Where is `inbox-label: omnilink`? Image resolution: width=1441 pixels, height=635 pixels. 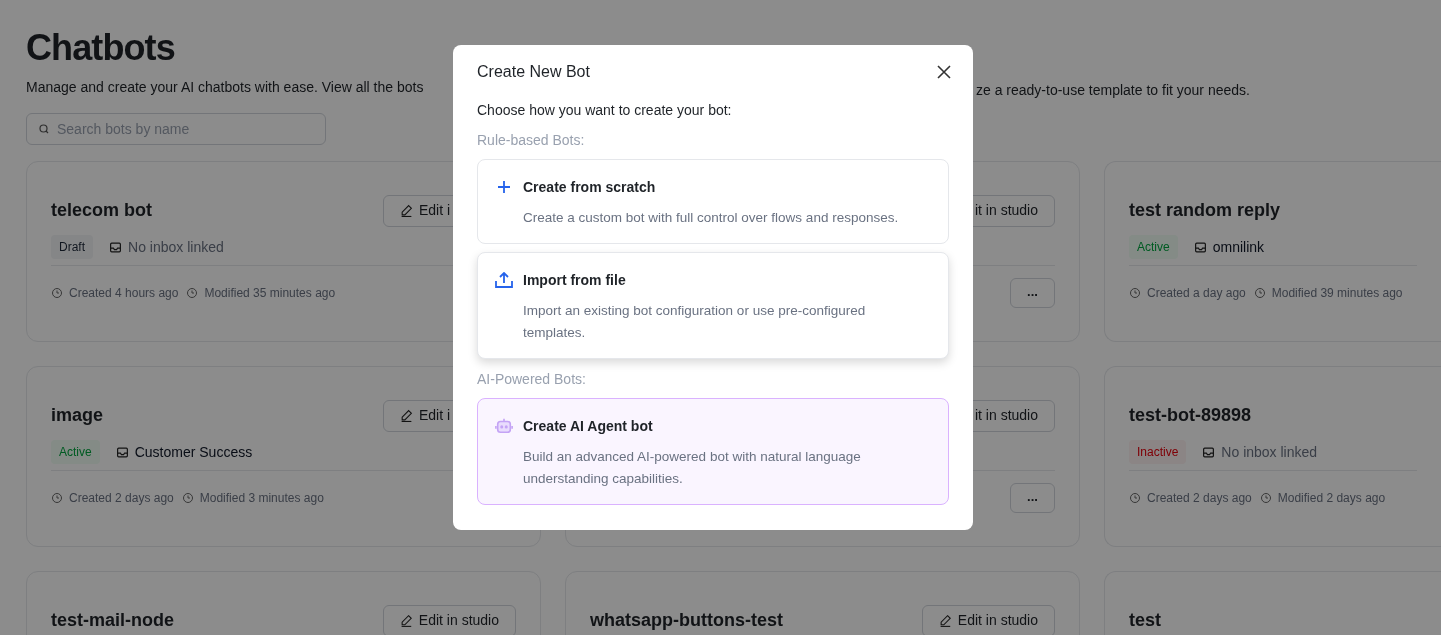 inbox-label: omnilink is located at coordinates (1238, 247).